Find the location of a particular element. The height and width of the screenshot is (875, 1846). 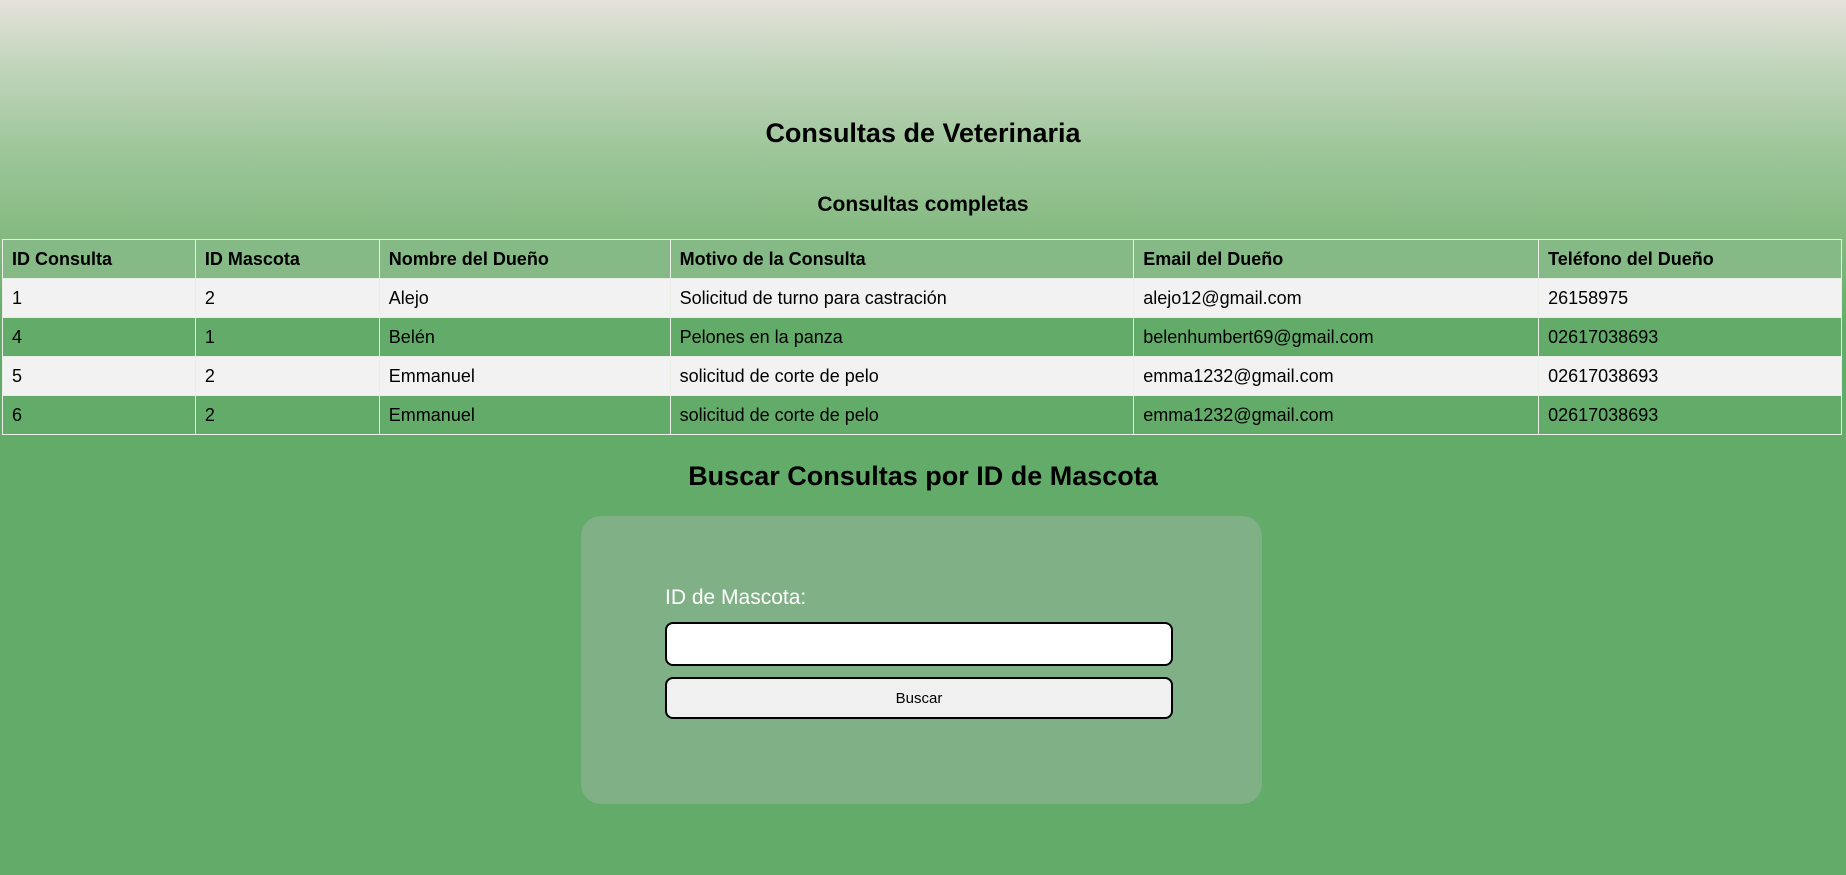

id-mascota-input is located at coordinates (919, 644).